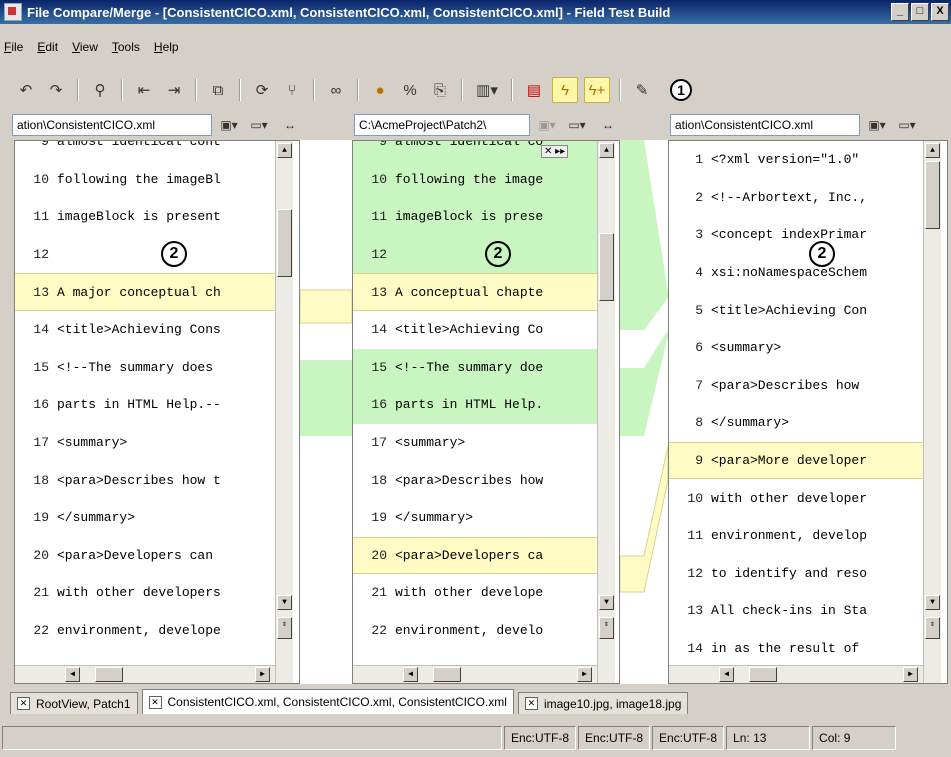  What do you see at coordinates (26, 90) in the screenshot?
I see `undo-icon: ↶` at bounding box center [26, 90].